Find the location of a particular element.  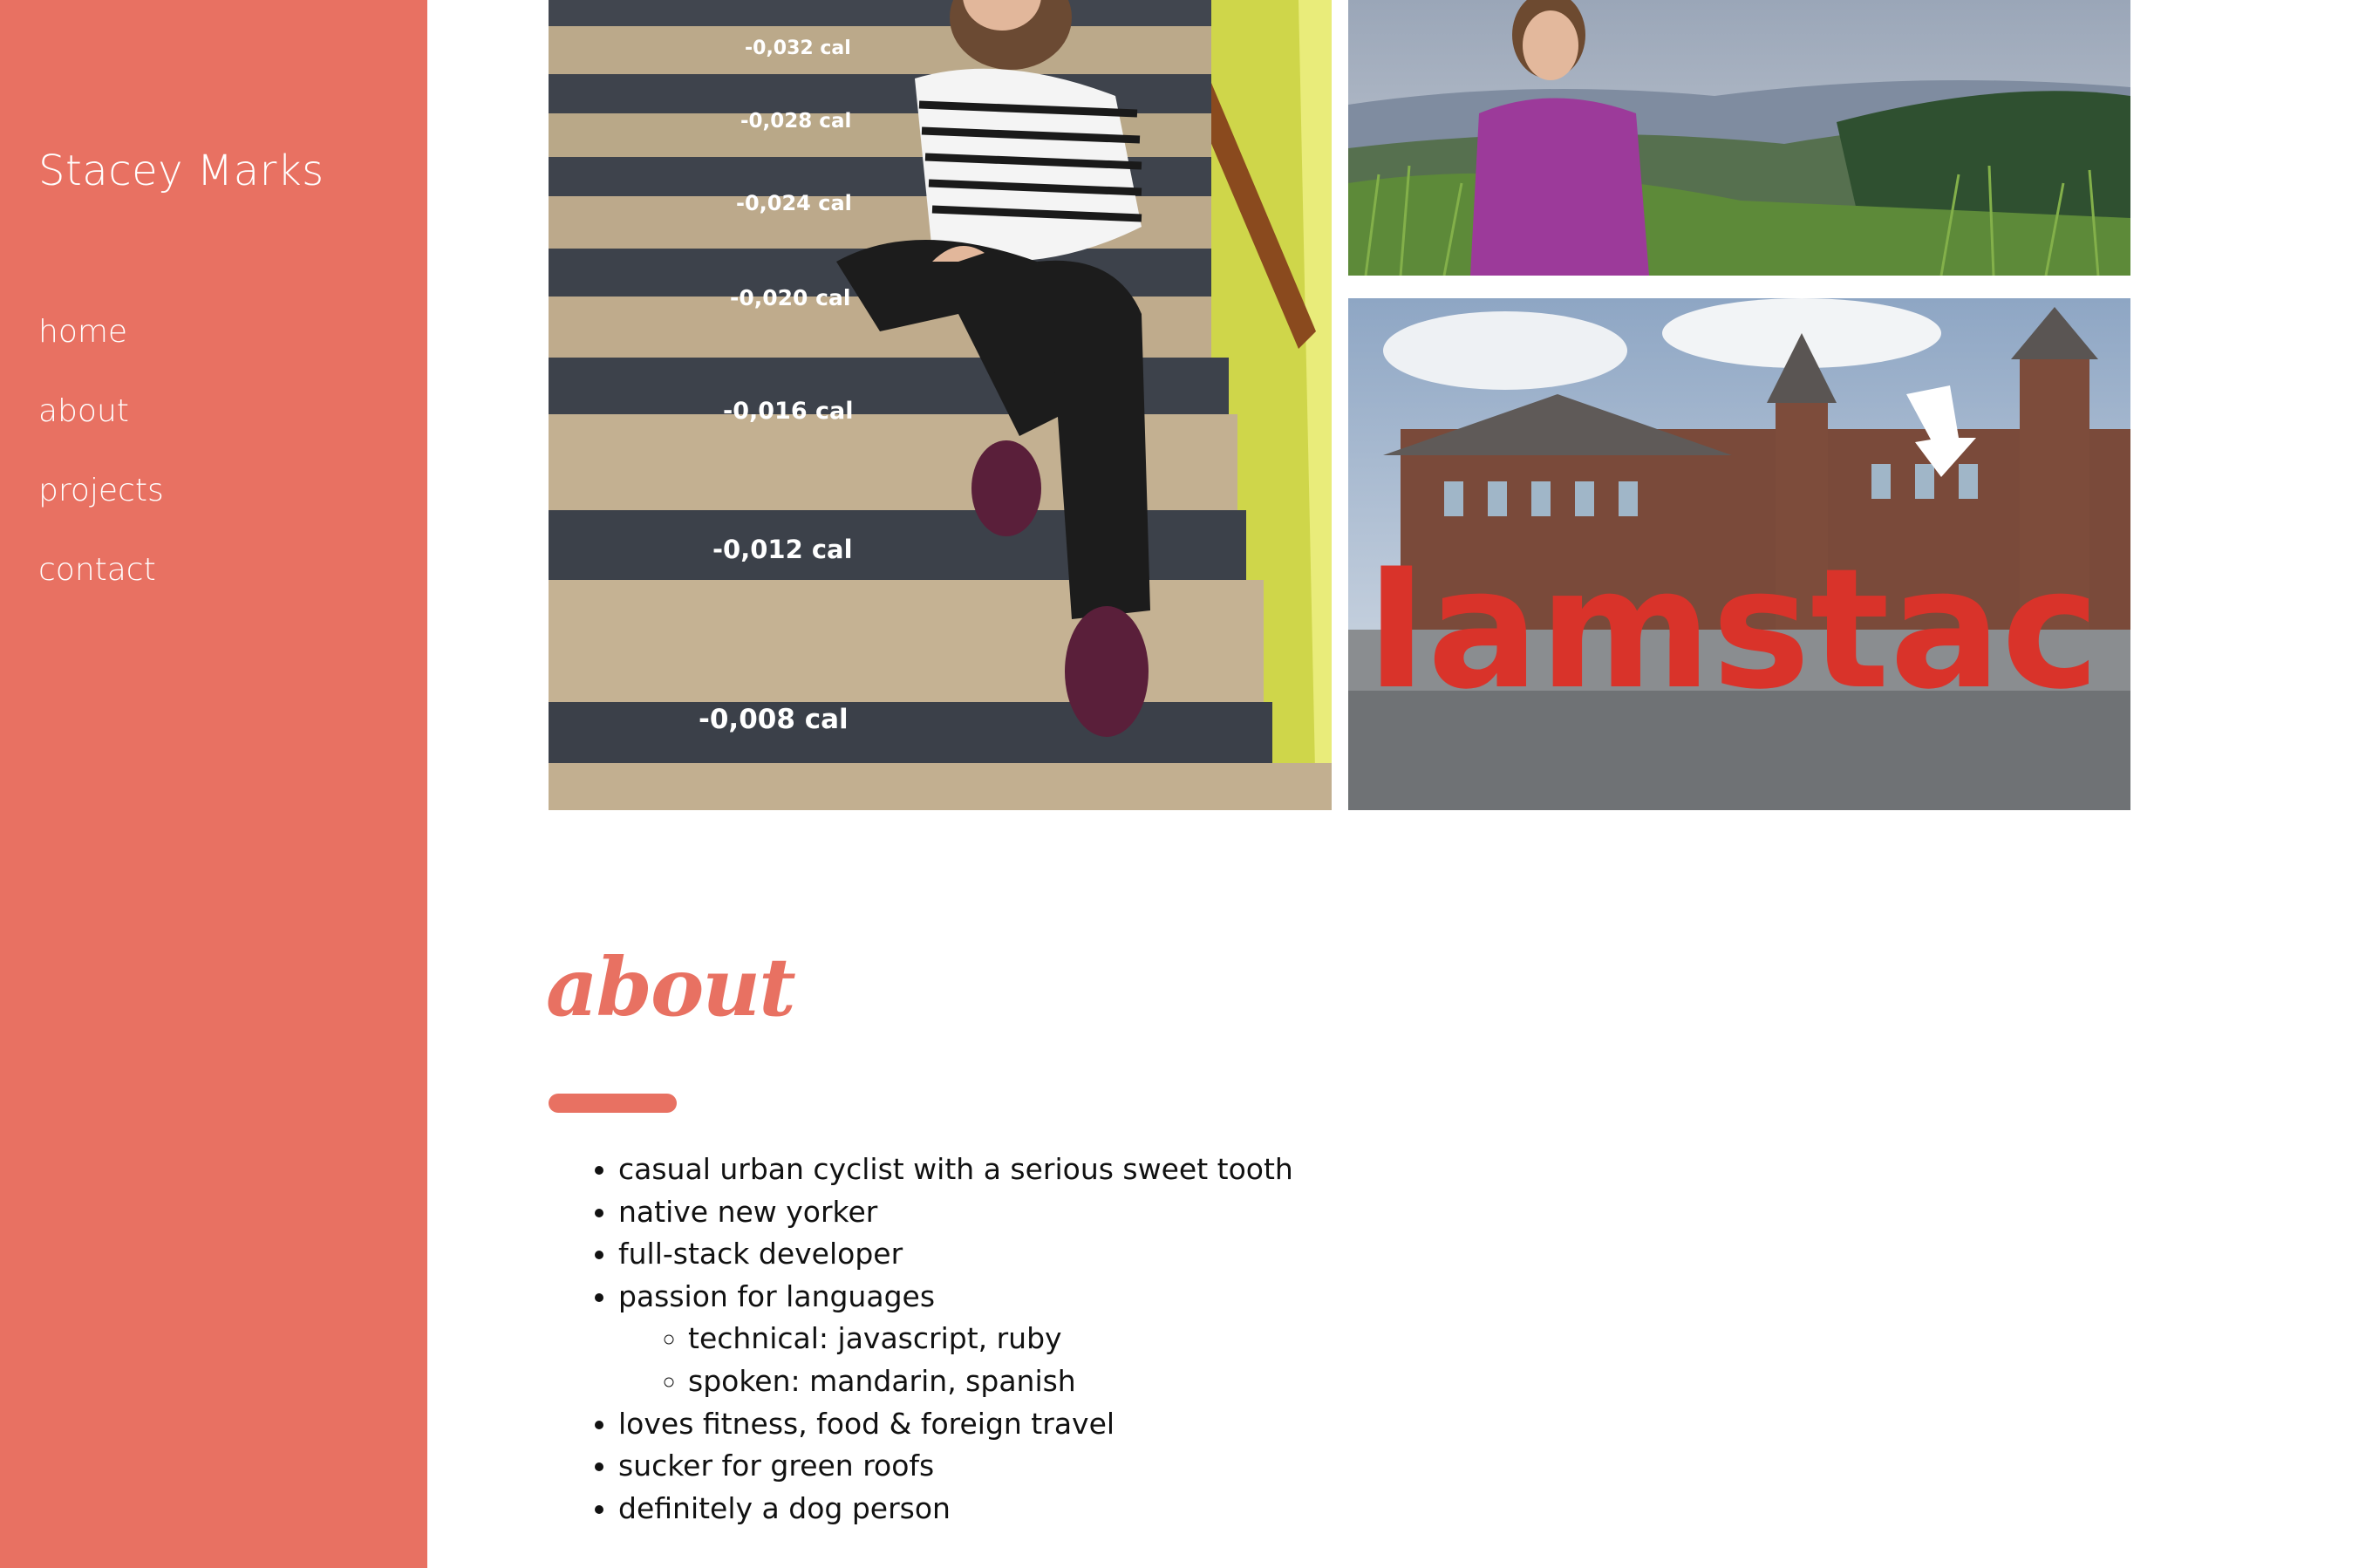

photo-hilltop is located at coordinates (1739, 138).